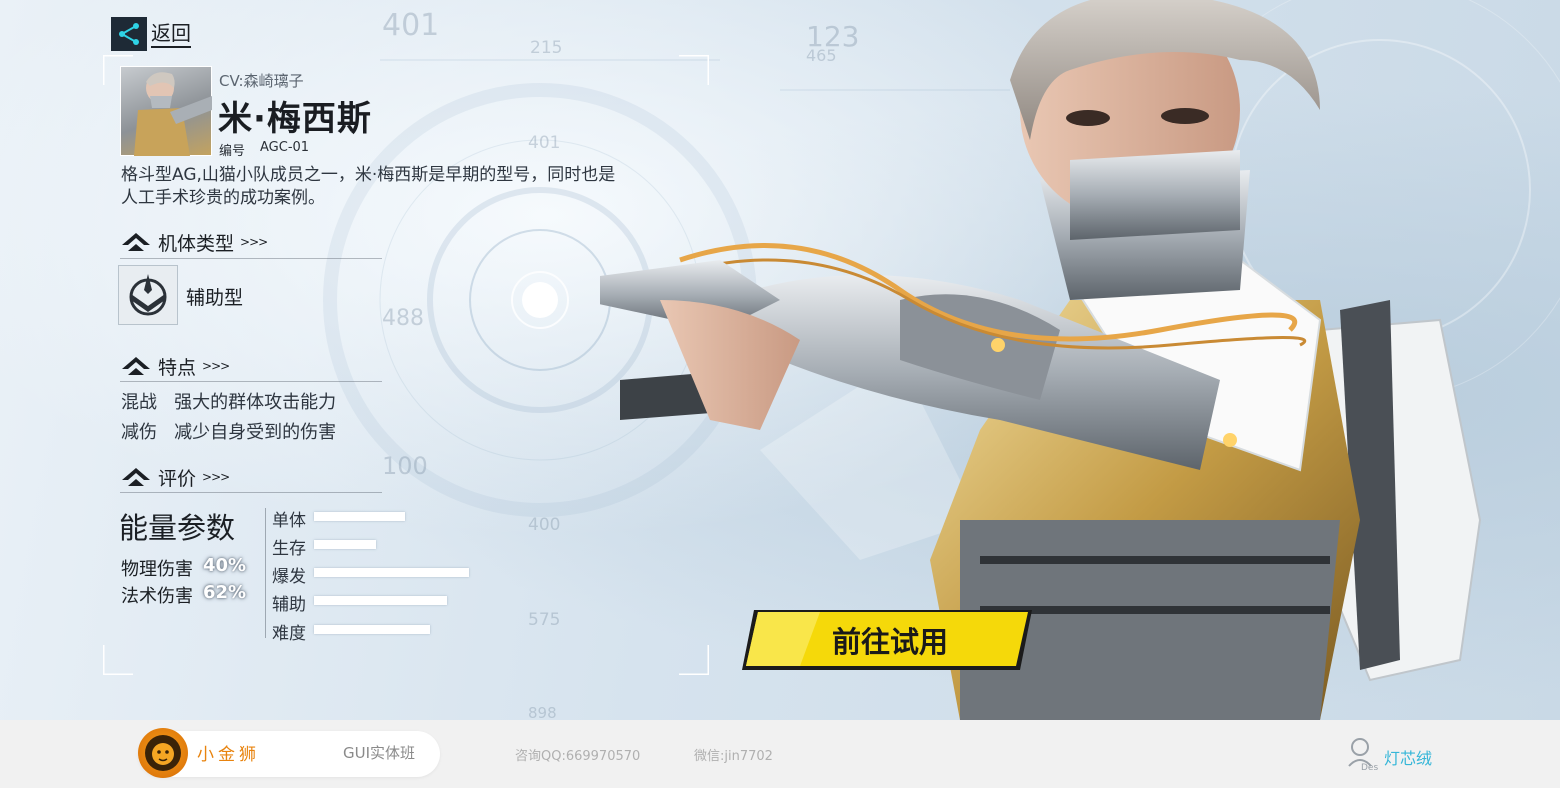 The image size is (1560, 788). What do you see at coordinates (157, 596) in the screenshot?
I see `damage-label: 法术伤害` at bounding box center [157, 596].